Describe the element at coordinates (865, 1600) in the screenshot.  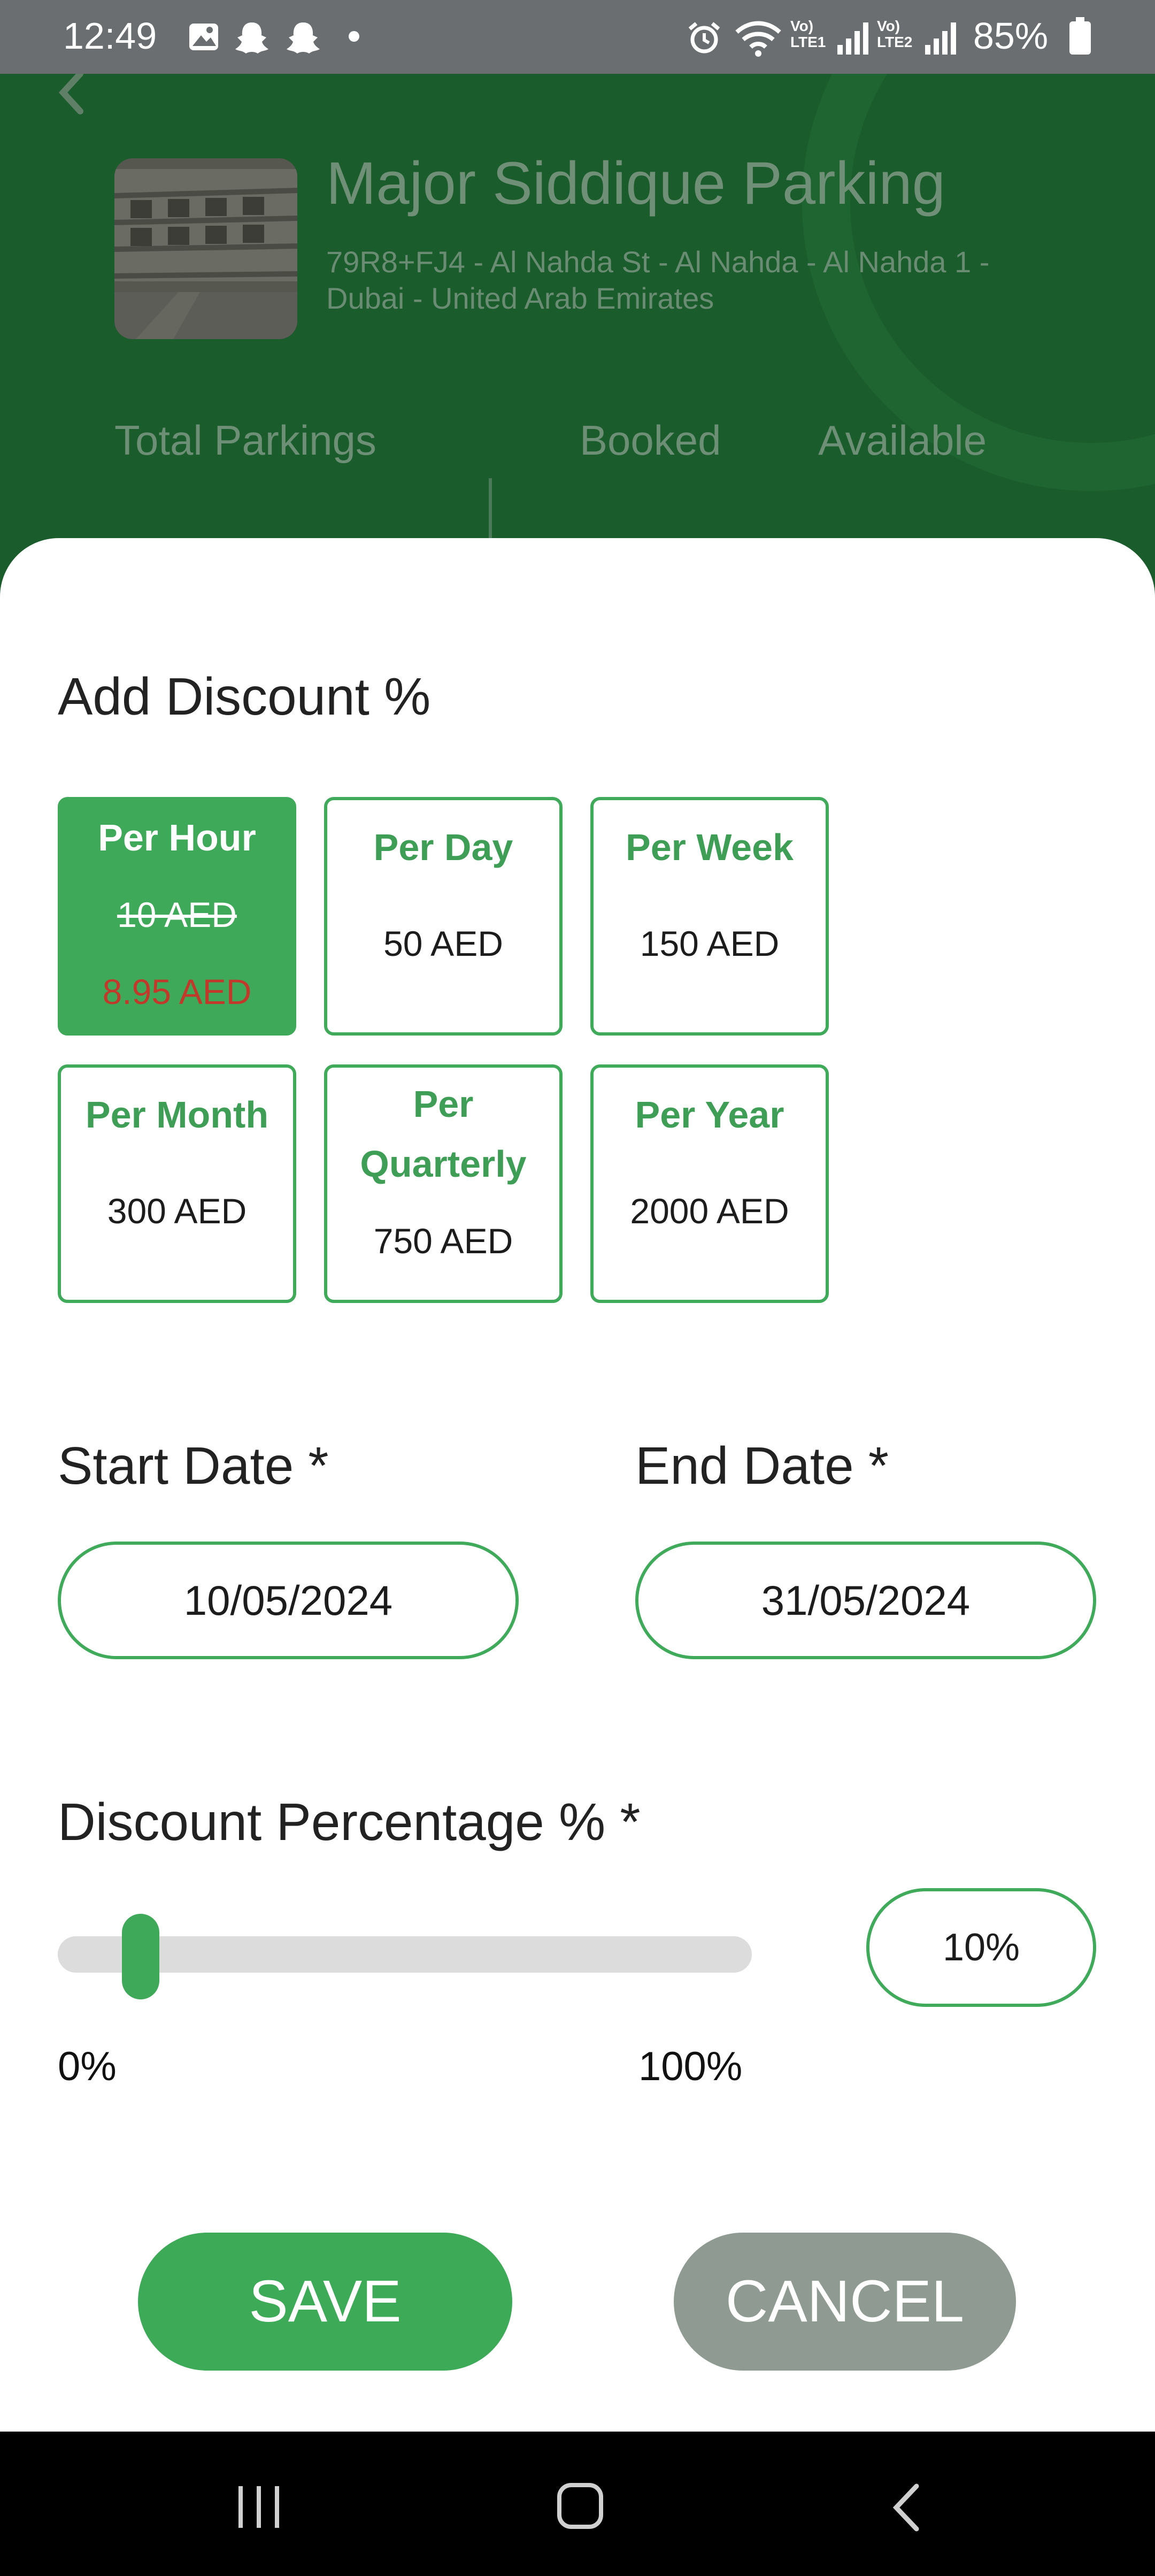
I see `end-date-field: 31/05/2024` at that location.